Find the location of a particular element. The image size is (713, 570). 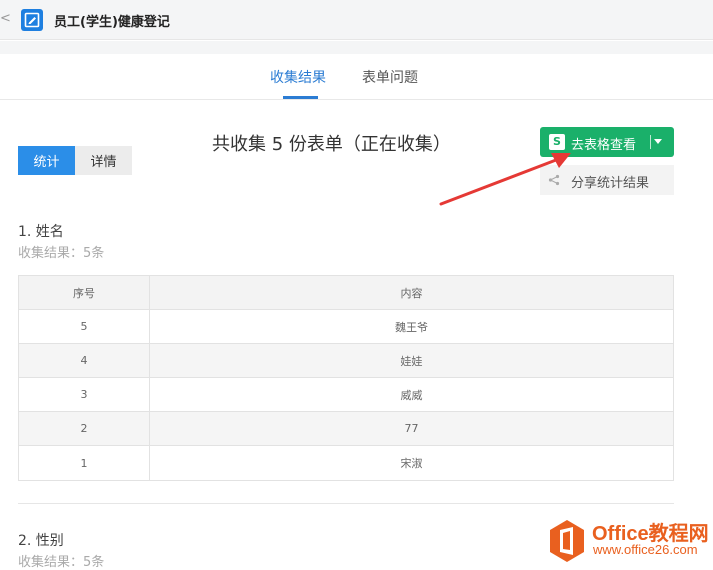

view-in-sheet-button: S 去表格查看 is located at coordinates (607, 142).